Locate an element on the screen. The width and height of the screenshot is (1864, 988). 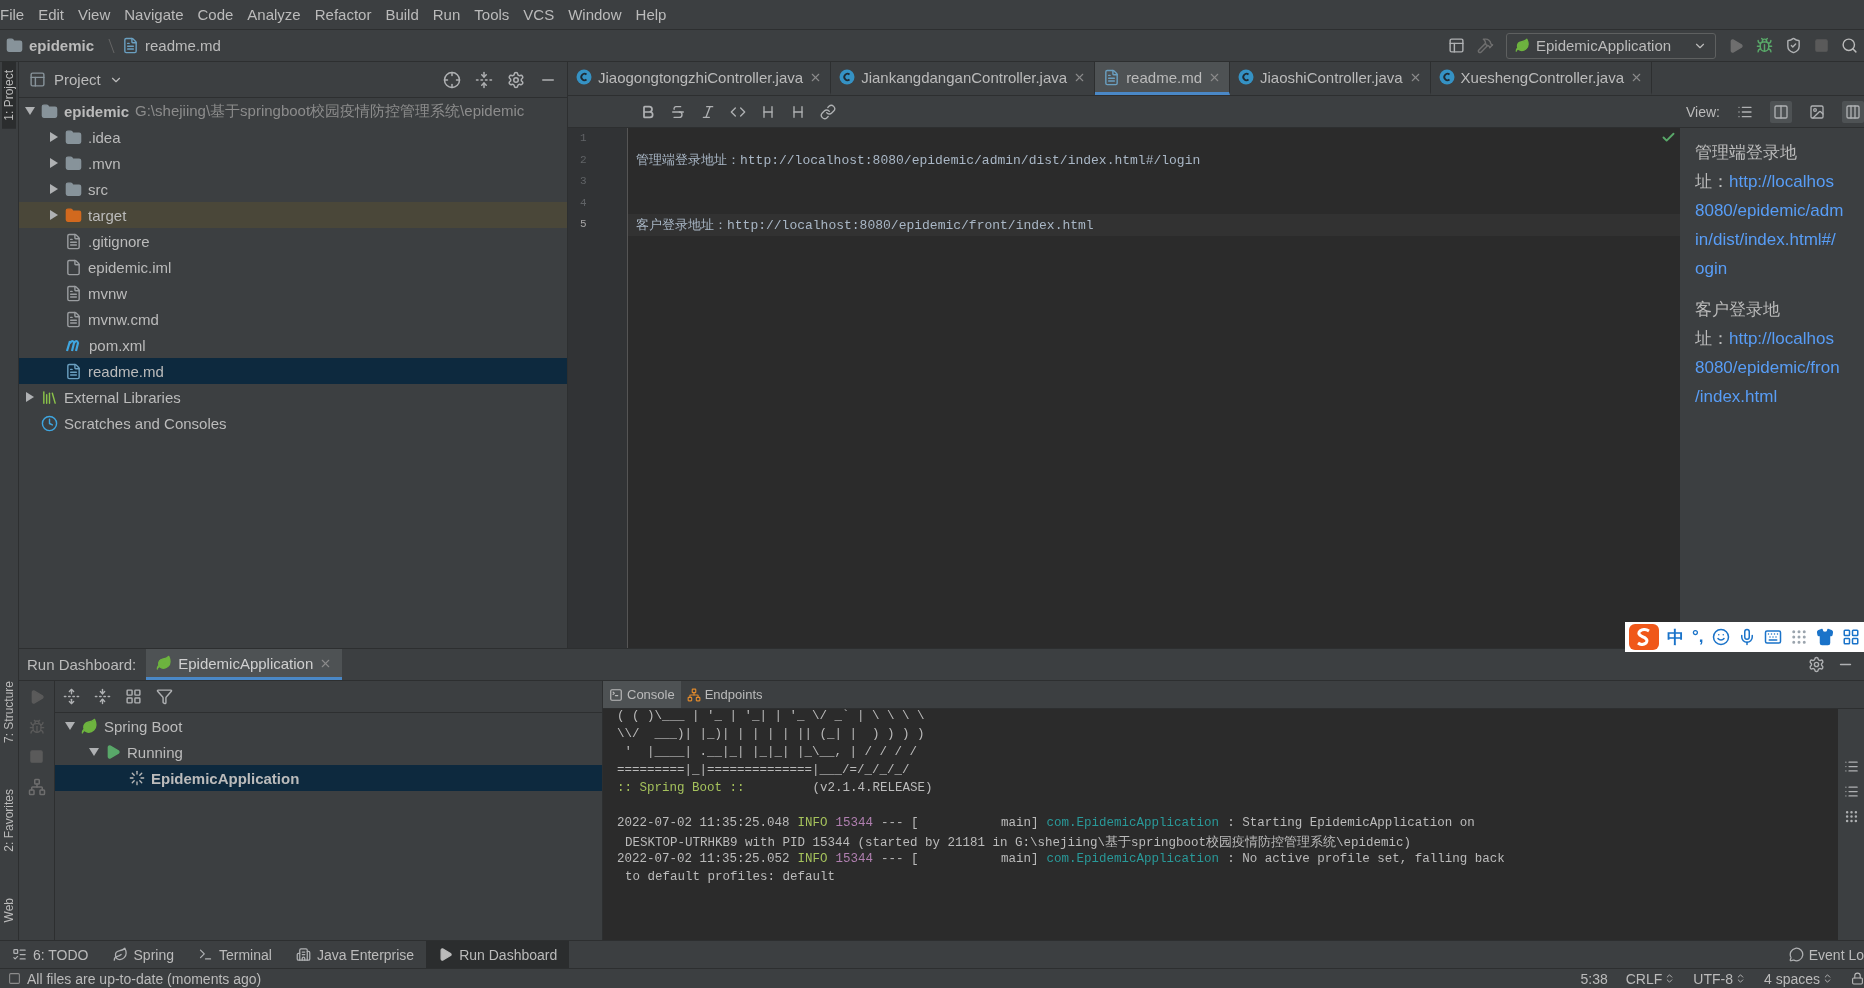
preview-link: 8080/epidemic/fron is located at coordinates (1767, 367).